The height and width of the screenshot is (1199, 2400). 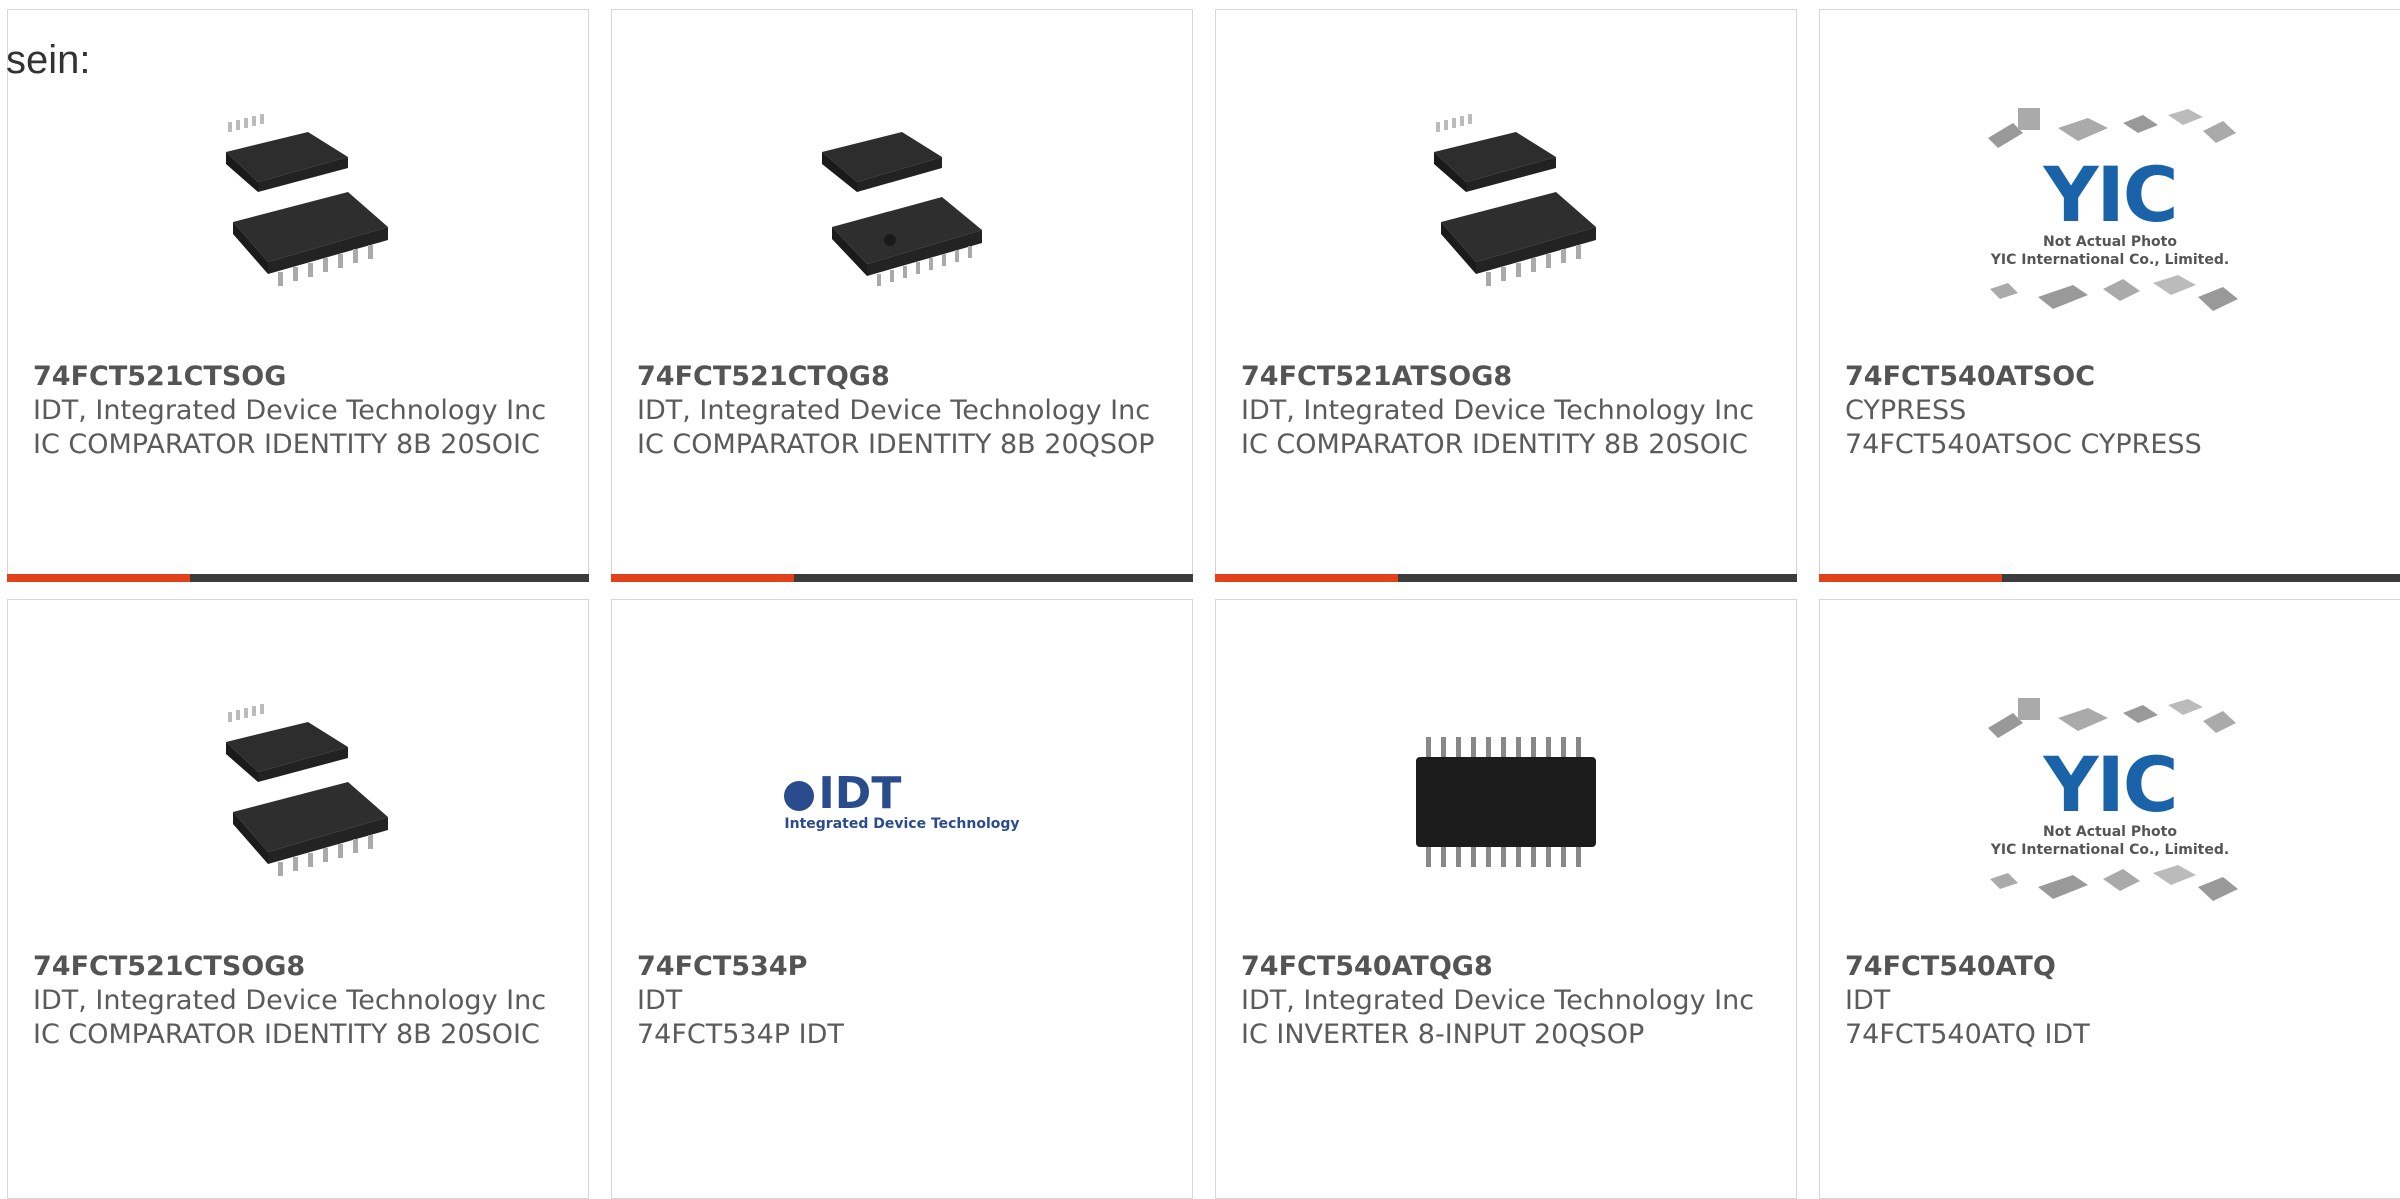 What do you see at coordinates (300, 967) in the screenshot?
I see `part-number: 74FCT521CTSOG8` at bounding box center [300, 967].